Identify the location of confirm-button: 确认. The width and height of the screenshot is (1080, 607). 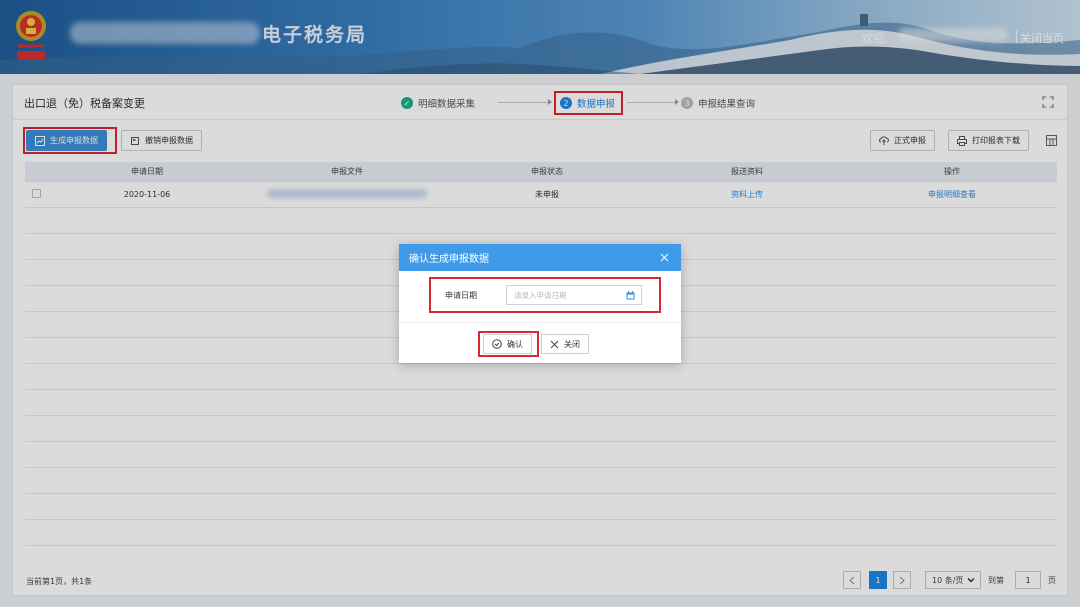
(507, 344).